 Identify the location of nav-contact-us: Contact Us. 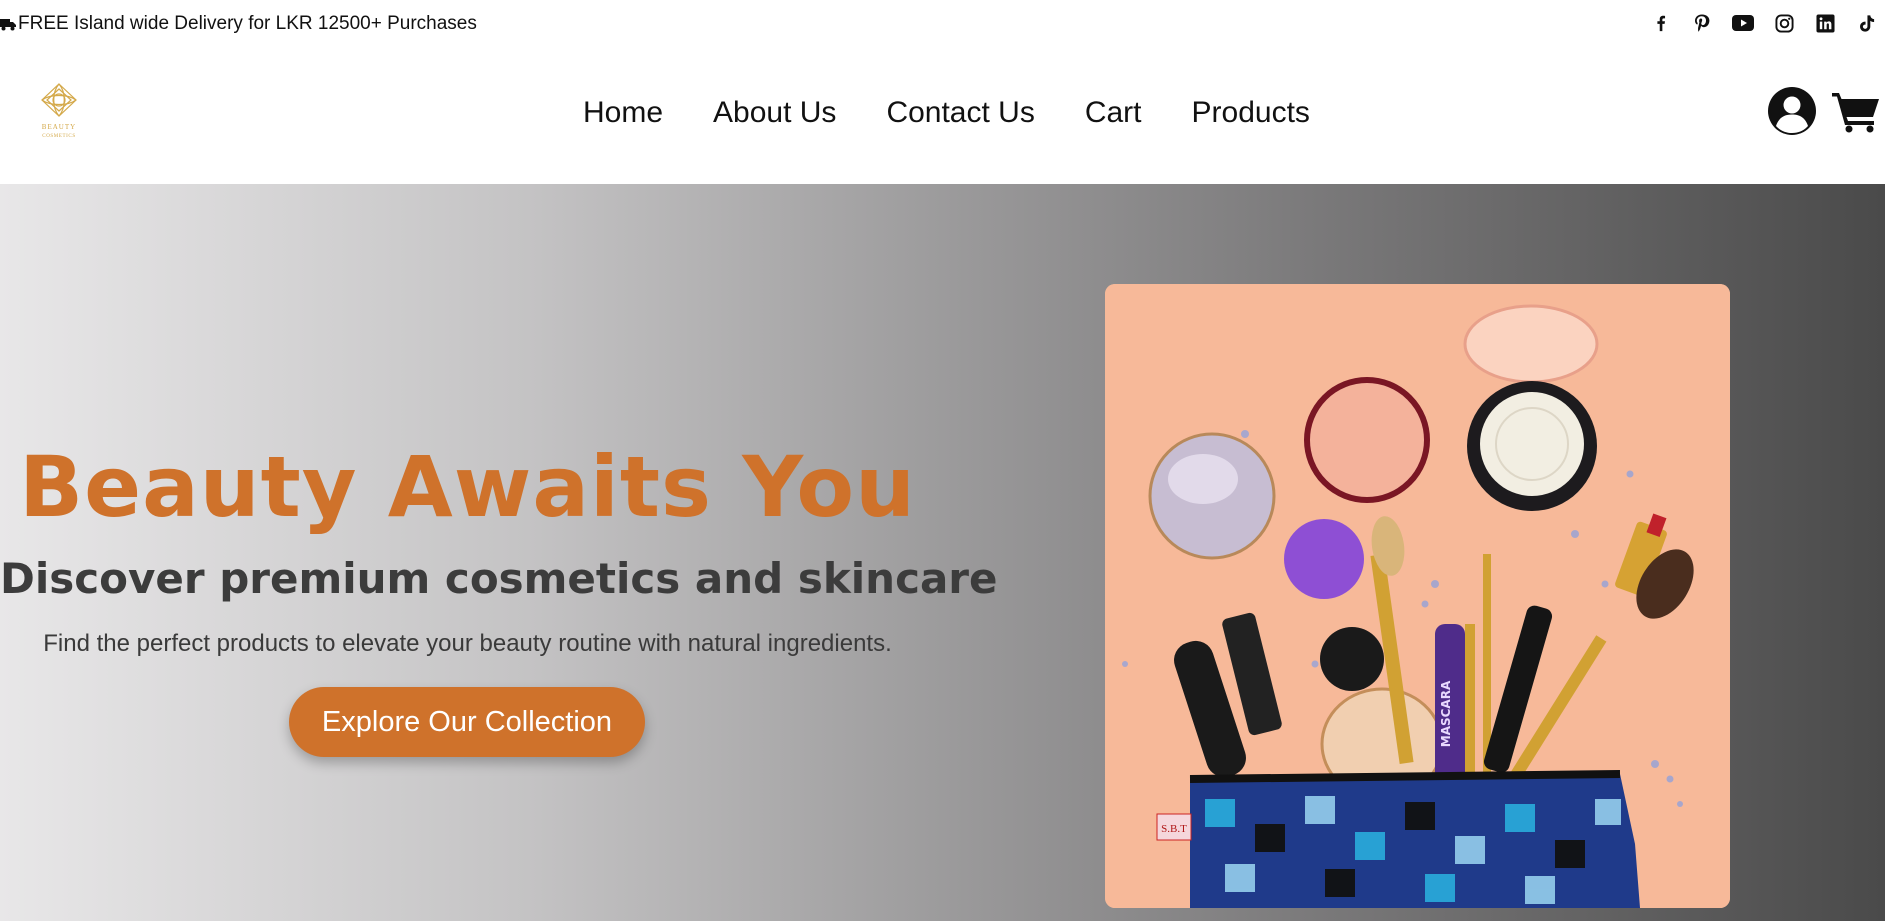
(960, 113).